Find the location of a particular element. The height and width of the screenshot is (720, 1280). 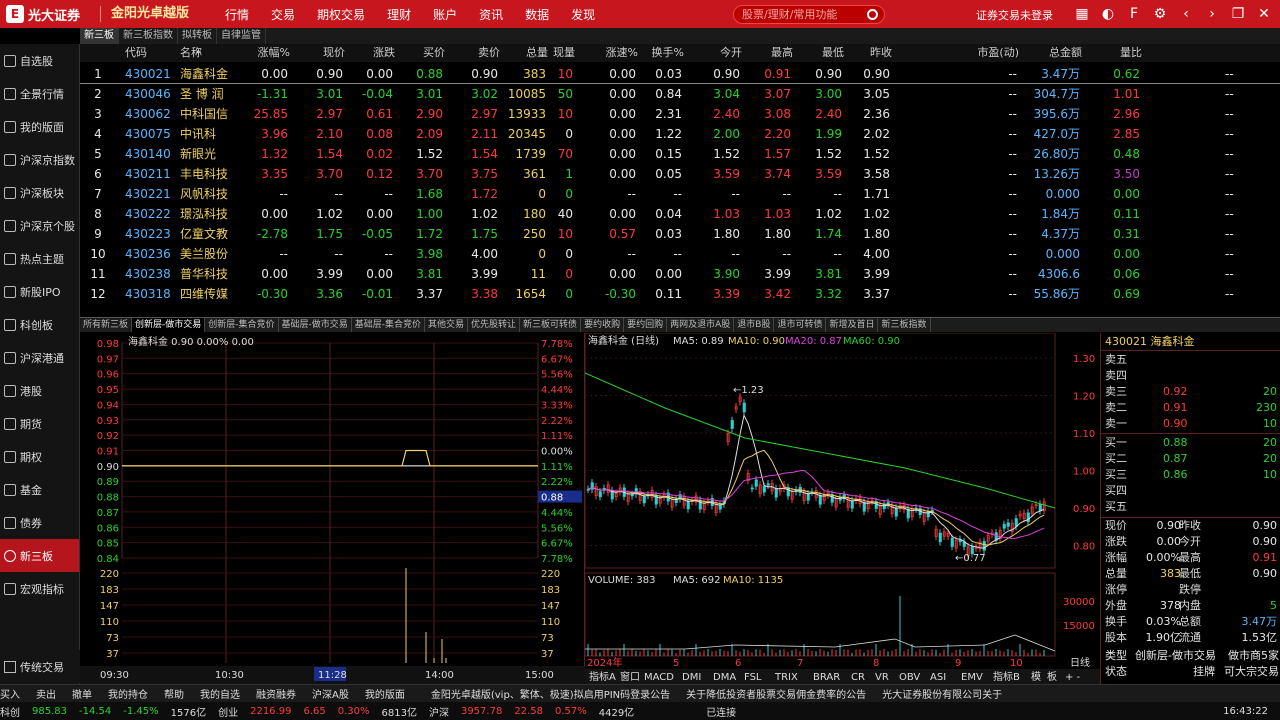

theme-icon: ◐ is located at coordinates (1108, 14).